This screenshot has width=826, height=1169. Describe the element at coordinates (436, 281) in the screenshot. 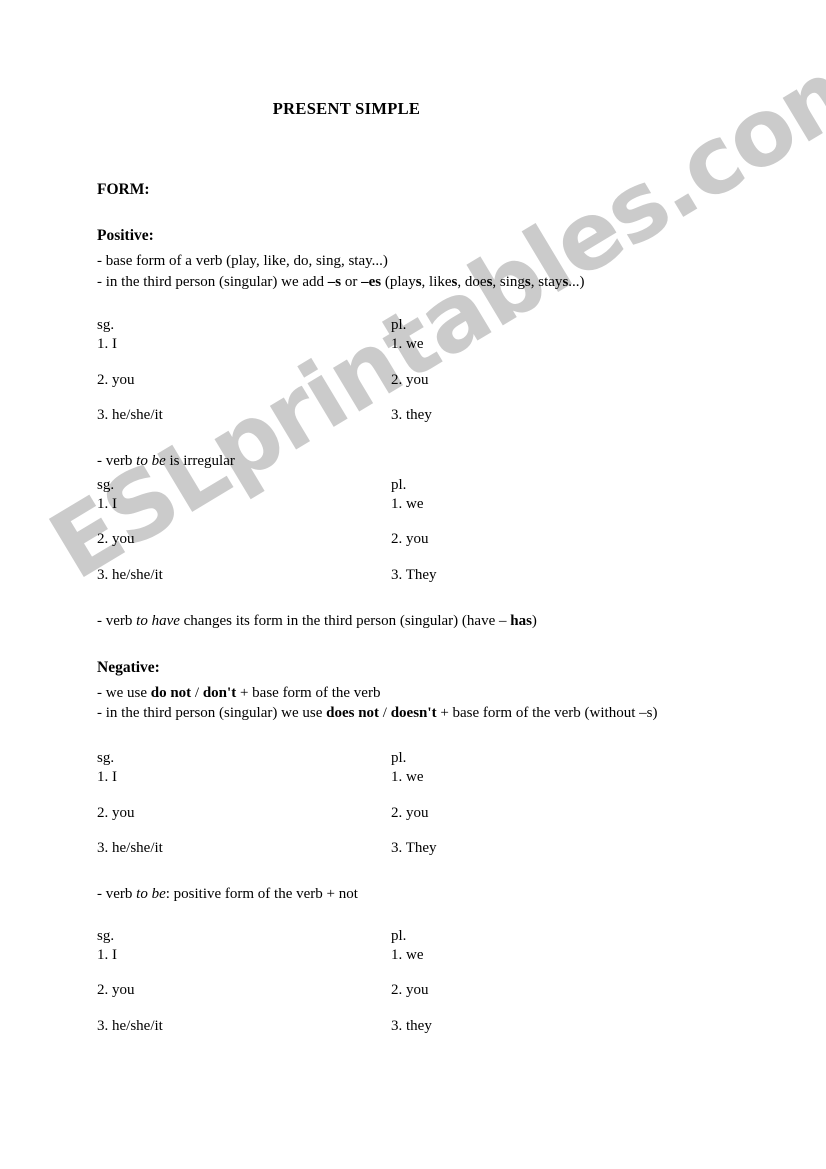

I see `example-2-lead: , like` at that location.